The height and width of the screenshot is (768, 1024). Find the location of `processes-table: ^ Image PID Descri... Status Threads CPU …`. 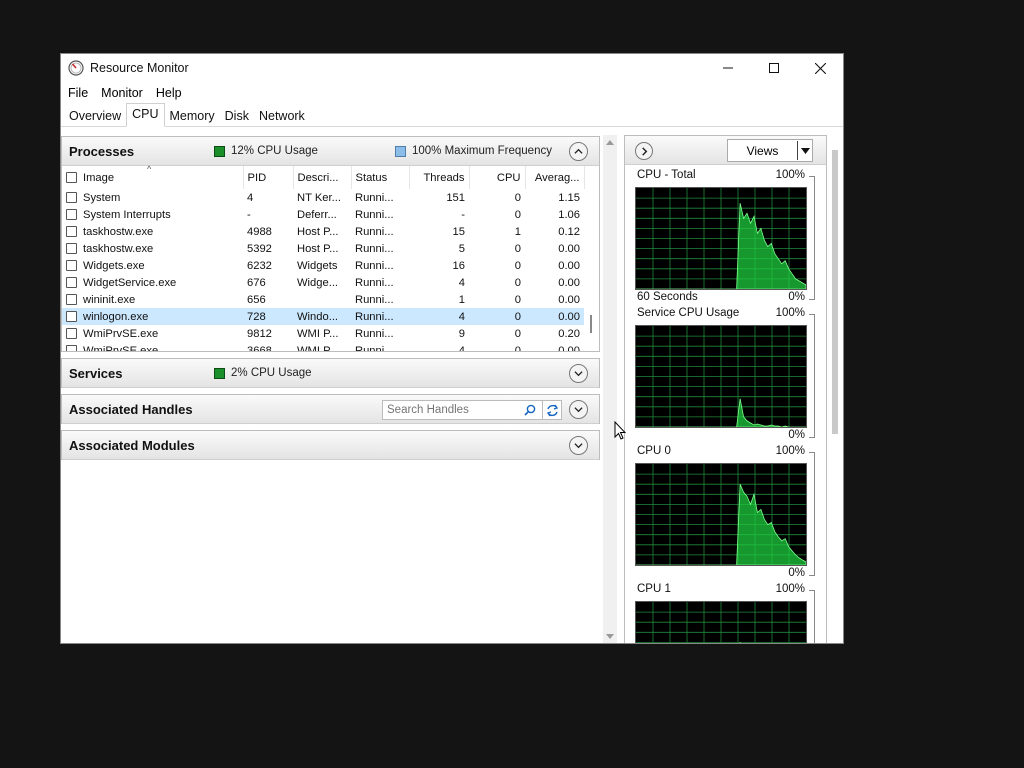

processes-table: ^ Image PID Descri... Status Threads CPU … is located at coordinates (323, 258).